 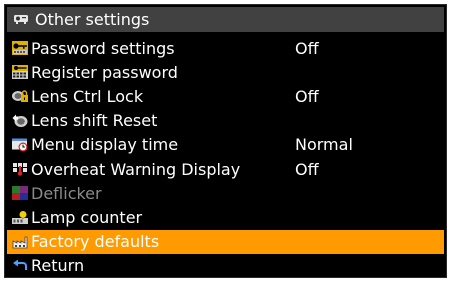 I want to click on menu-item-lens-ctrl-lock: Lens Ctrl Lock Off, so click(x=225, y=96).